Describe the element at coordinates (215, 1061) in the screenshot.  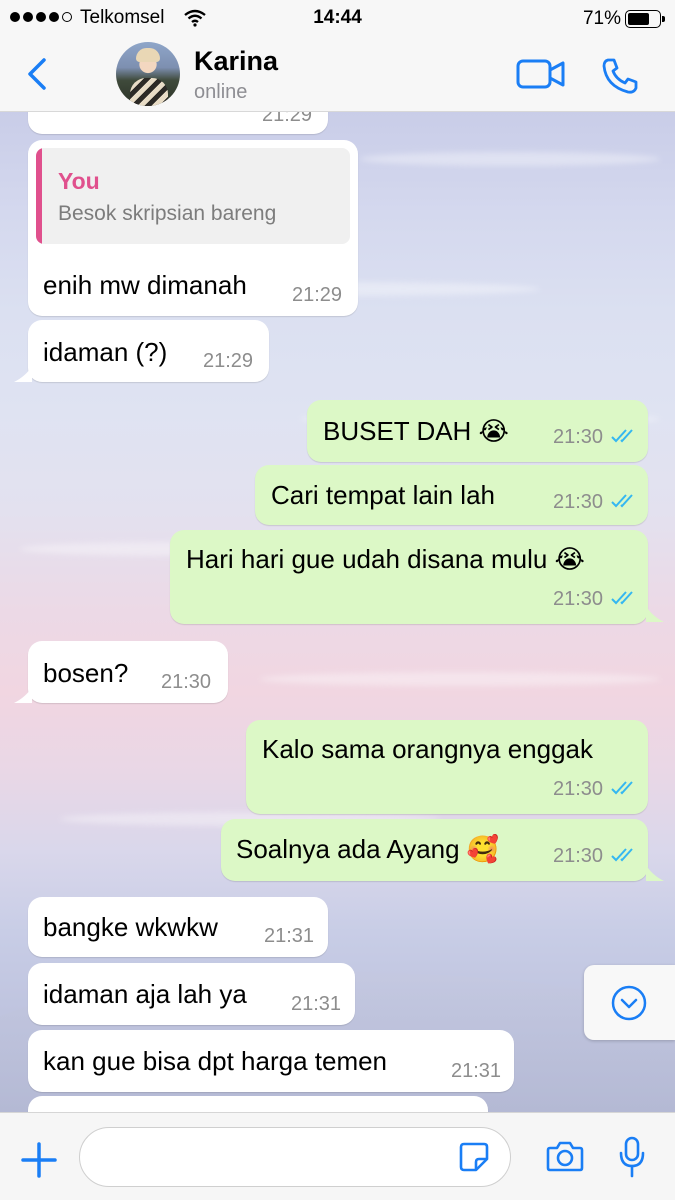
I see `message-text: kan gue bisa dpt harga temen` at that location.